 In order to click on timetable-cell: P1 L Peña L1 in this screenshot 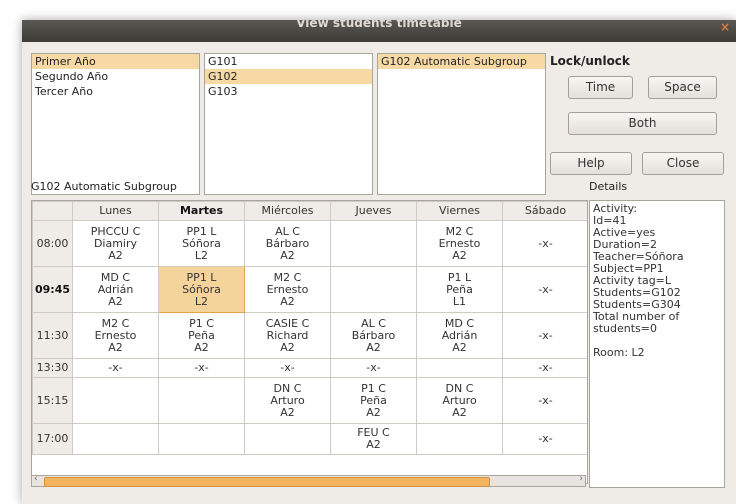, I will do `click(459, 289)`.